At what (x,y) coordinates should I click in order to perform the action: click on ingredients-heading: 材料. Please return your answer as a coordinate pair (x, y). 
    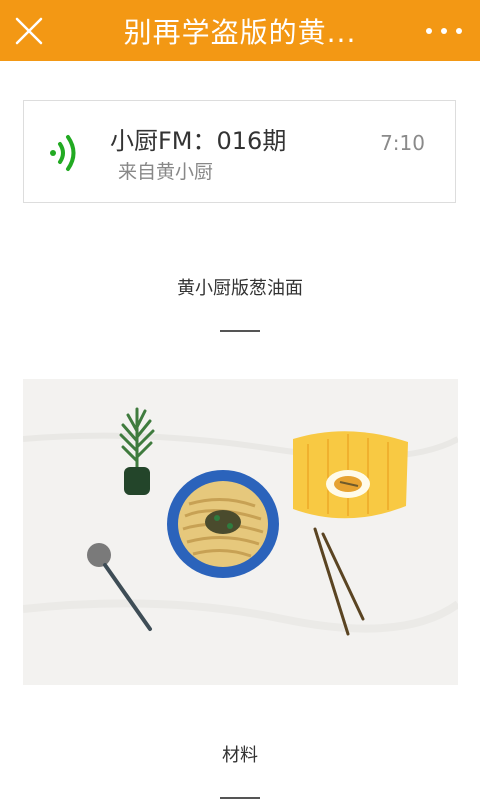
    Looking at the image, I should click on (240, 755).